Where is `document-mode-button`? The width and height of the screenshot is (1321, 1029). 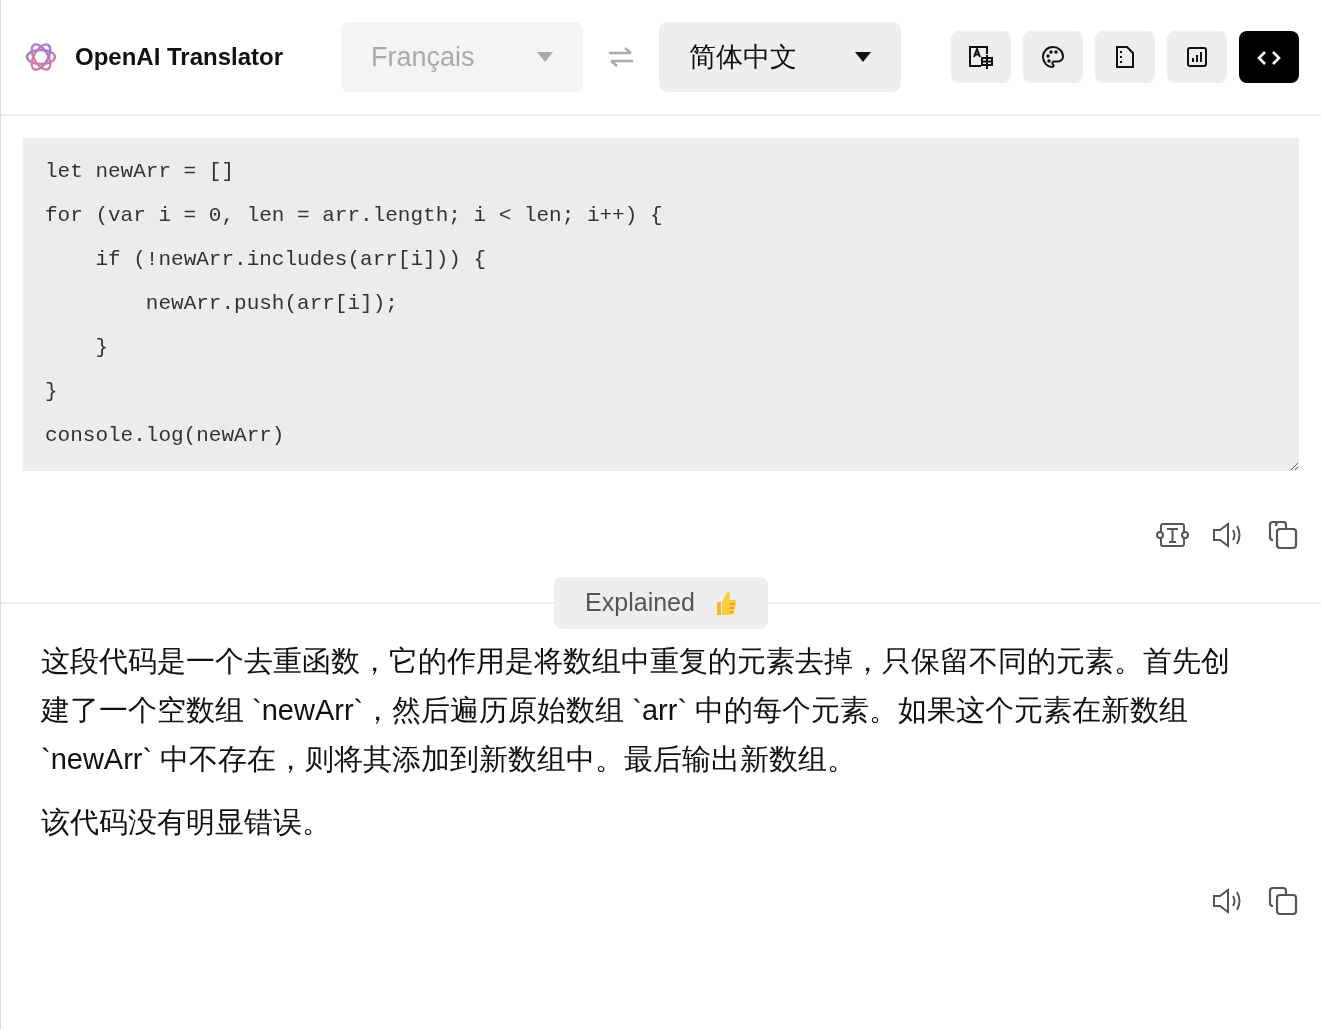 document-mode-button is located at coordinates (1125, 57).